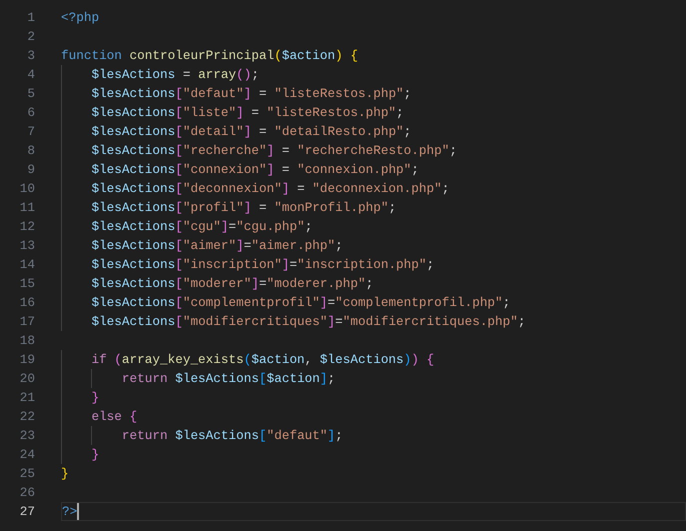 The image size is (686, 531). What do you see at coordinates (26, 283) in the screenshot?
I see `line-number: 15` at bounding box center [26, 283].